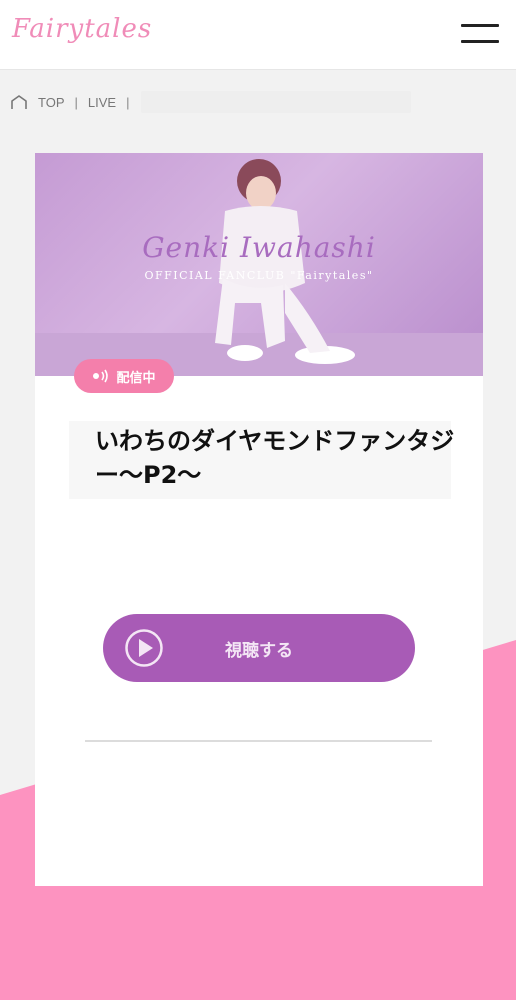 The height and width of the screenshot is (1000, 516). Describe the element at coordinates (276, 102) in the screenshot. I see `breadcrumb-current-placeholder` at that location.